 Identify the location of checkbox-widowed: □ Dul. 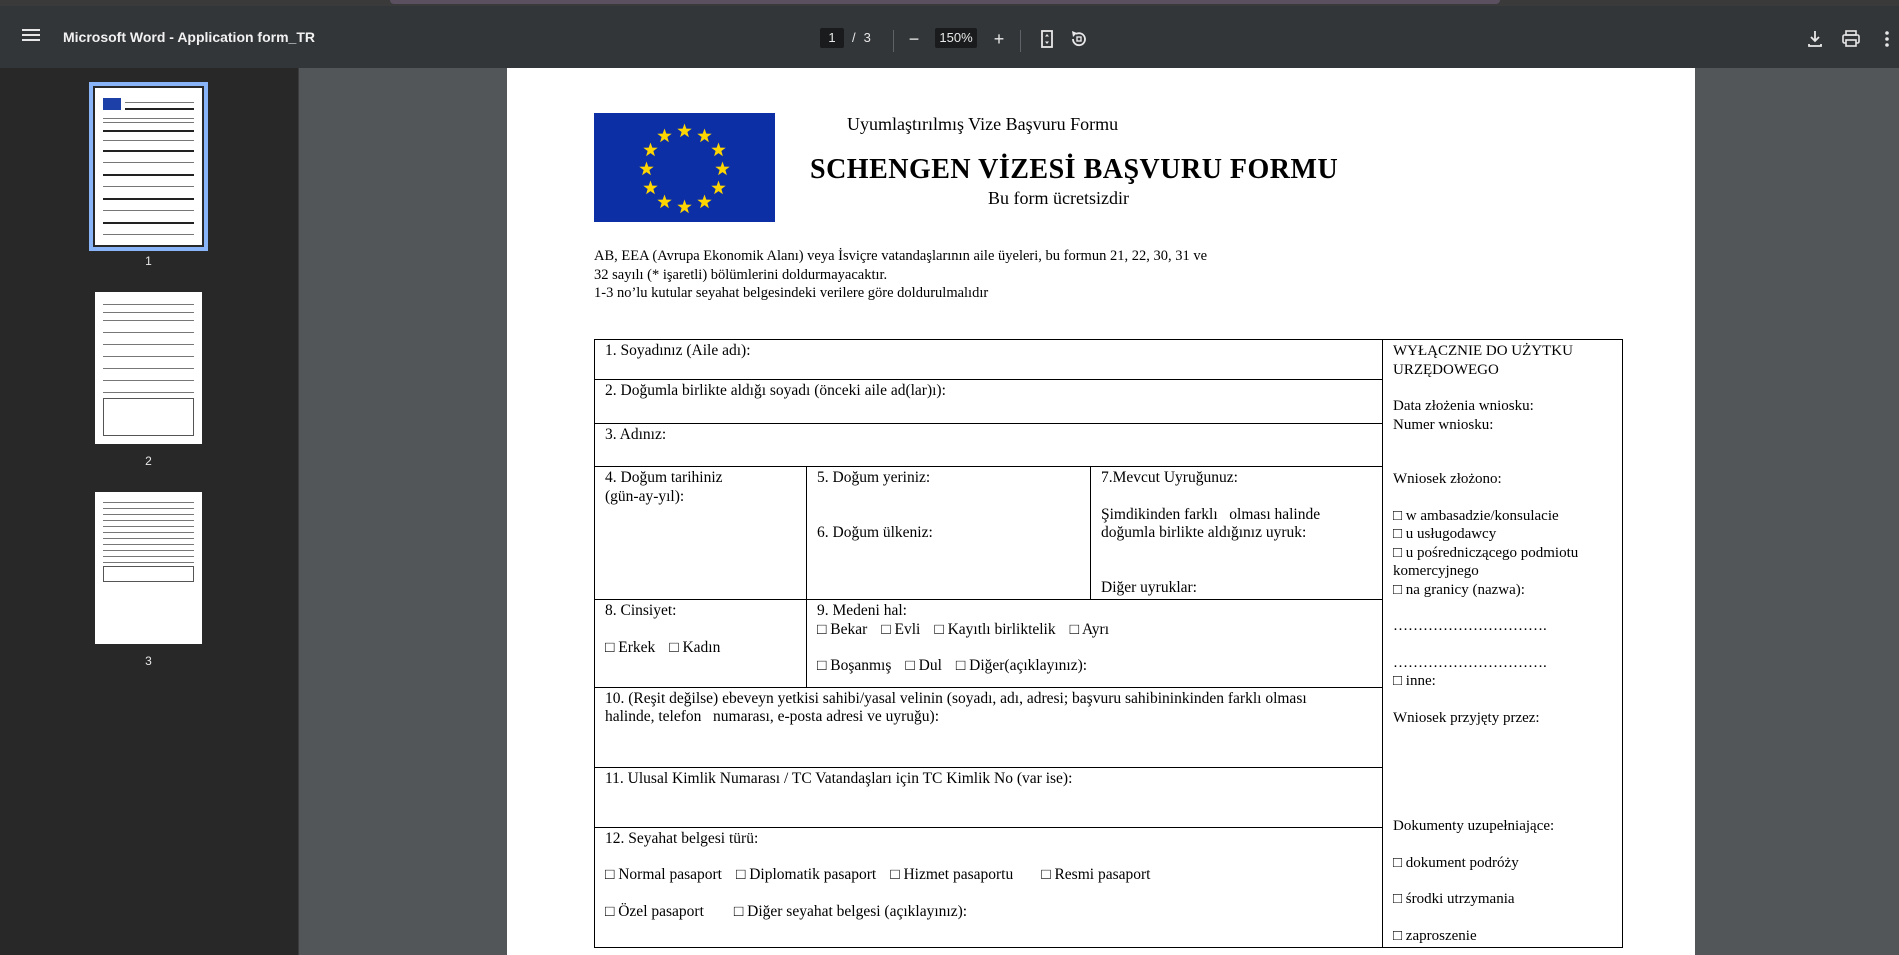
(923, 666).